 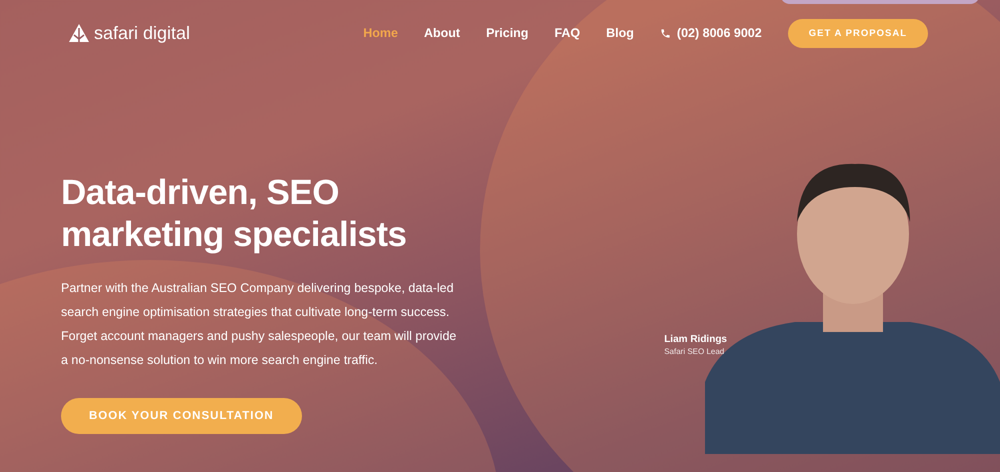 I want to click on nav-link: Blog, so click(x=620, y=33).